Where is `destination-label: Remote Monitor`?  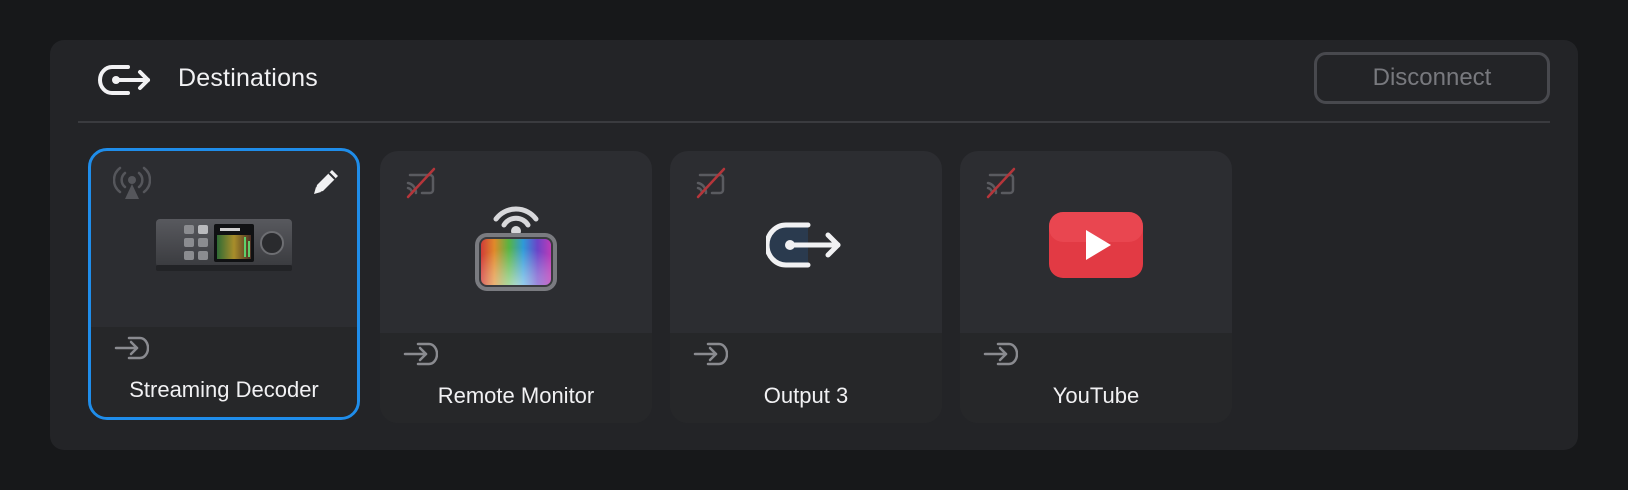
destination-label: Remote Monitor is located at coordinates (516, 395).